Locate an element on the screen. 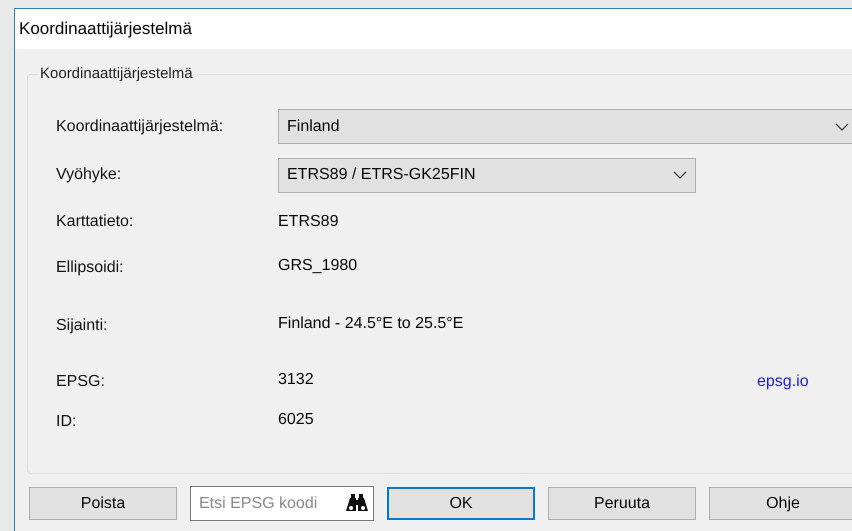  field-value: GRS_1980 is located at coordinates (318, 266).